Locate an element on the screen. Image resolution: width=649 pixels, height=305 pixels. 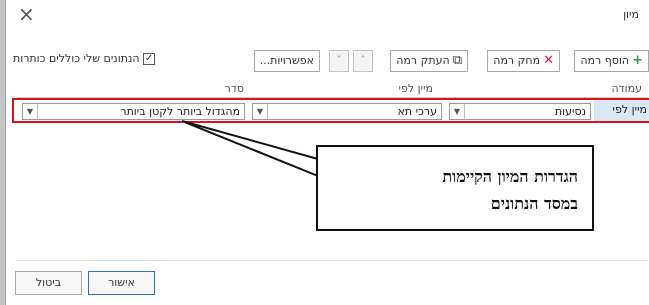
delete-level-label: מחק רמה is located at coordinates (517, 60).